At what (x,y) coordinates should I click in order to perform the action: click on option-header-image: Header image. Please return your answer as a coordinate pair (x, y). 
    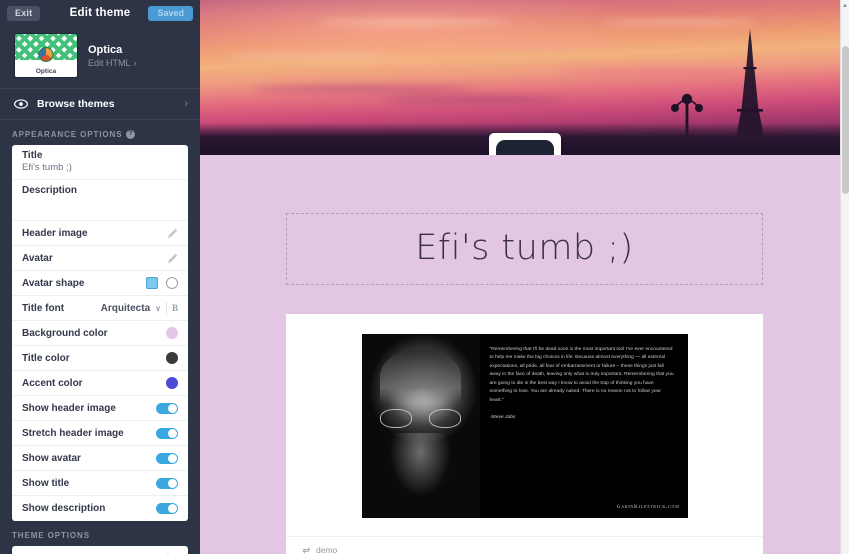
    Looking at the image, I should click on (100, 233).